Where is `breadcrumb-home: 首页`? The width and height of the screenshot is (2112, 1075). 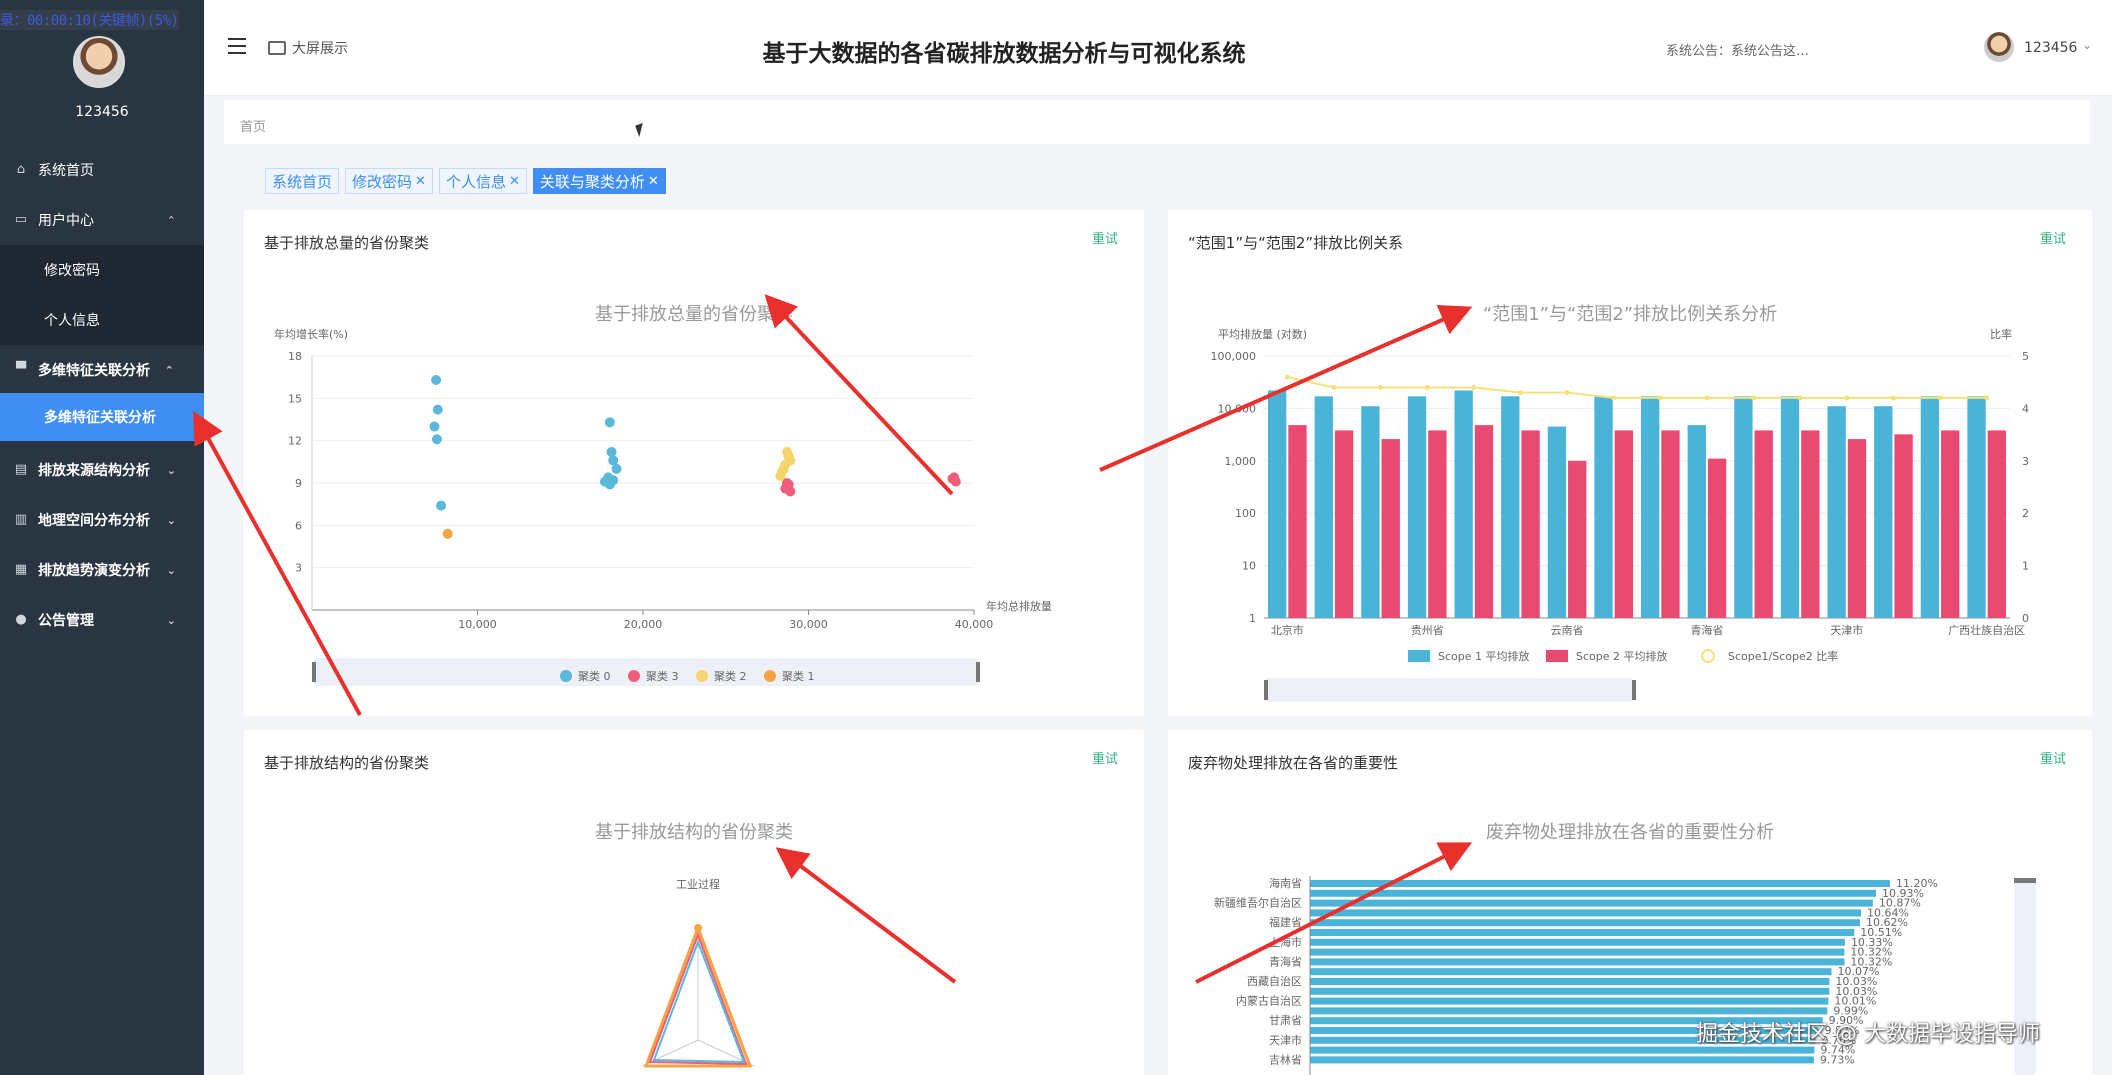
breadcrumb-home: 首页 is located at coordinates (253, 127).